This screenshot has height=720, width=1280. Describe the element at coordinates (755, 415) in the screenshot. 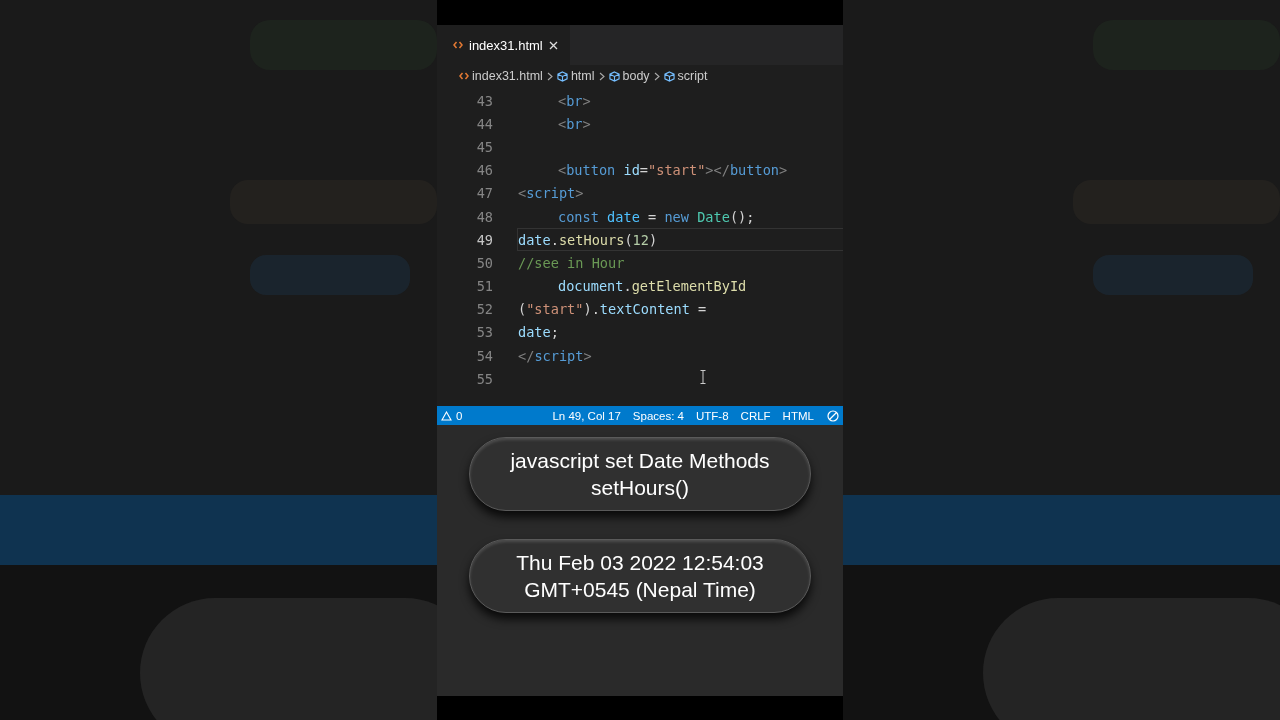

I see `status-item: CRLF` at that location.